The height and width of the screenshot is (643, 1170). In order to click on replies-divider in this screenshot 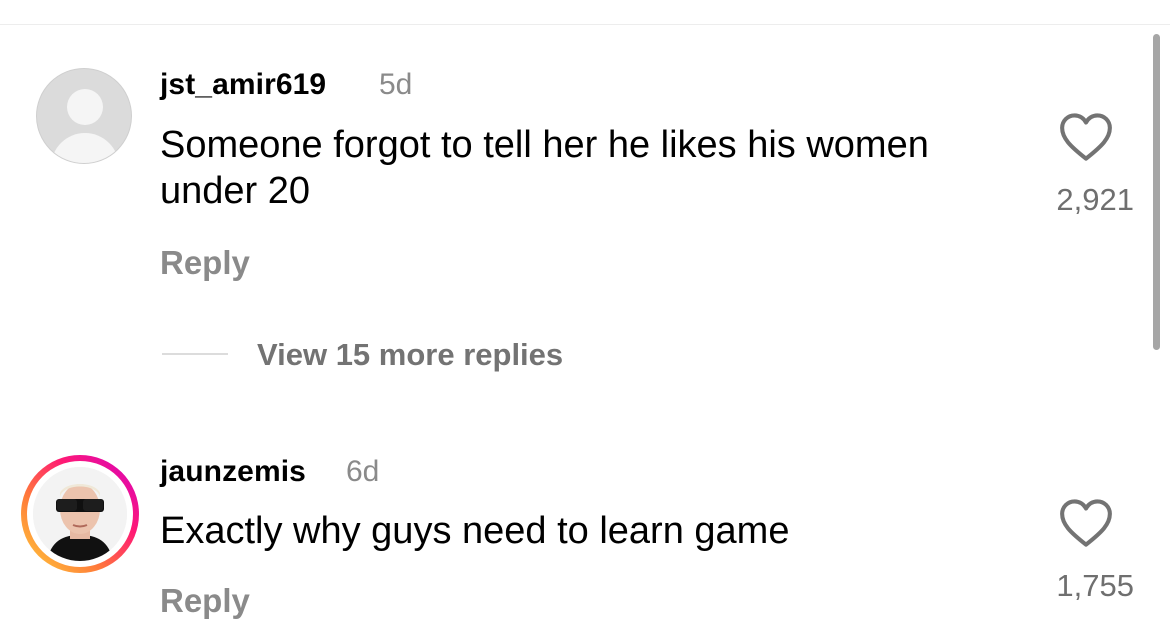, I will do `click(195, 354)`.